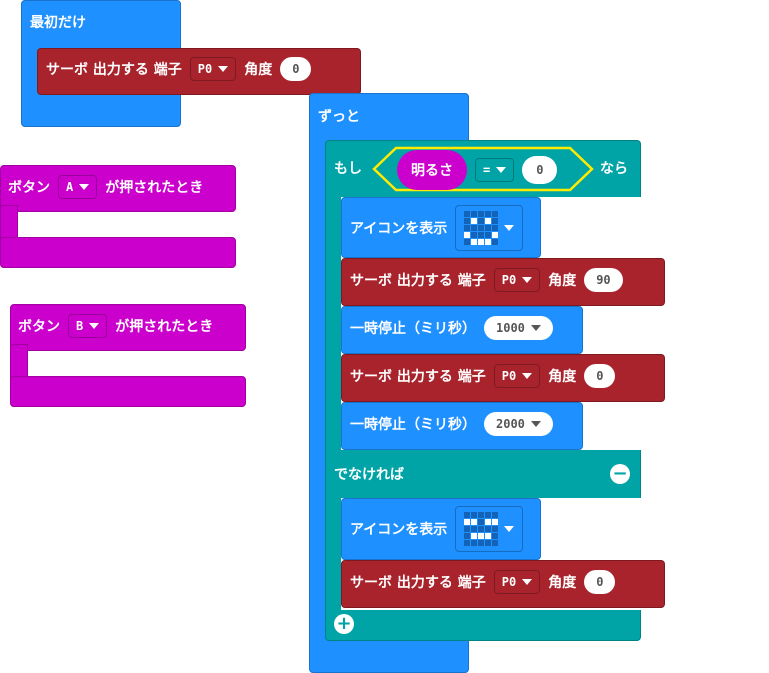  What do you see at coordinates (80, 326) in the screenshot?
I see `button-value: B` at bounding box center [80, 326].